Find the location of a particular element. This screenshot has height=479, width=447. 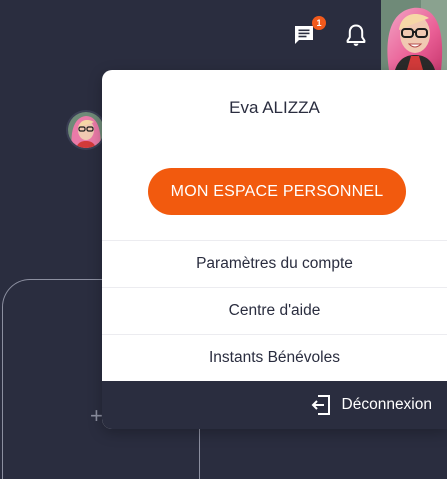

logout-bar: Déconnexion is located at coordinates (274, 405).